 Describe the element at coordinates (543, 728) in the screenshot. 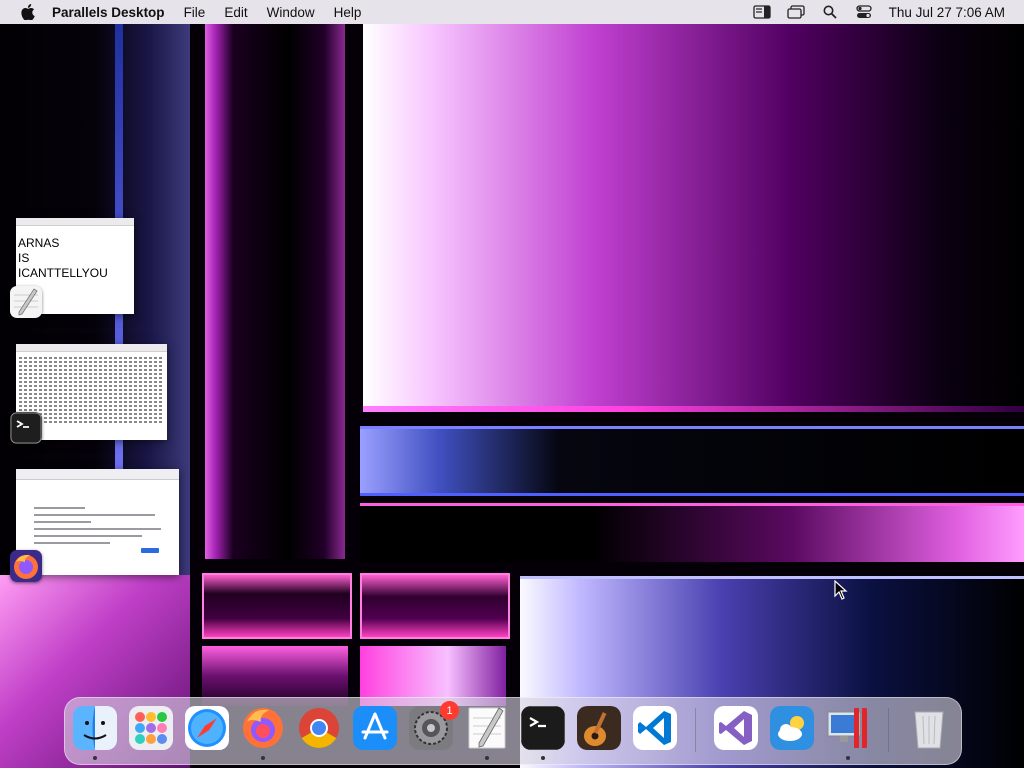

I see `terminal-icon` at that location.